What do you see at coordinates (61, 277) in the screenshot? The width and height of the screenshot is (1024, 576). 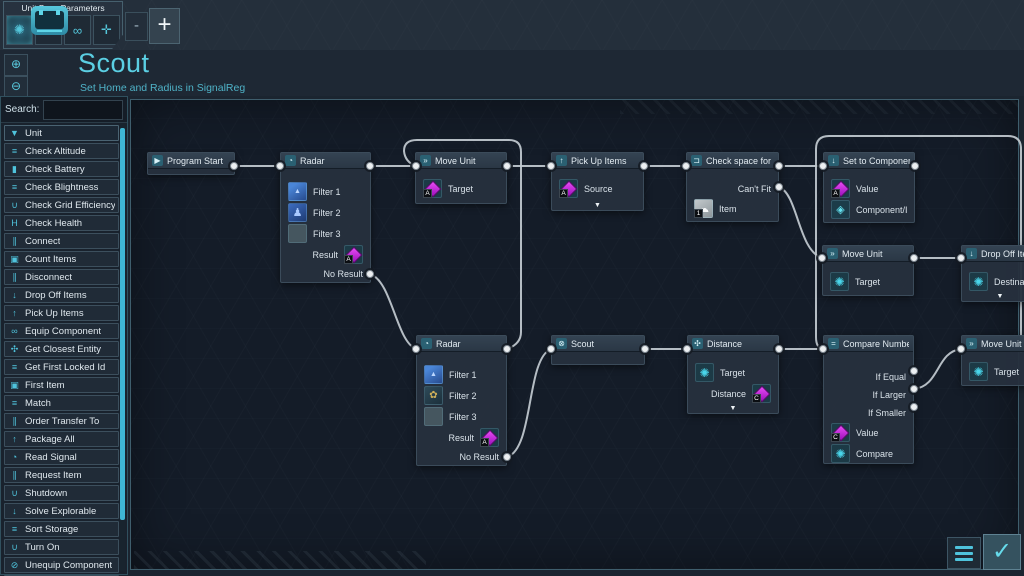 I see `sidebar-item-disconnect: ∥ Disconnect` at bounding box center [61, 277].